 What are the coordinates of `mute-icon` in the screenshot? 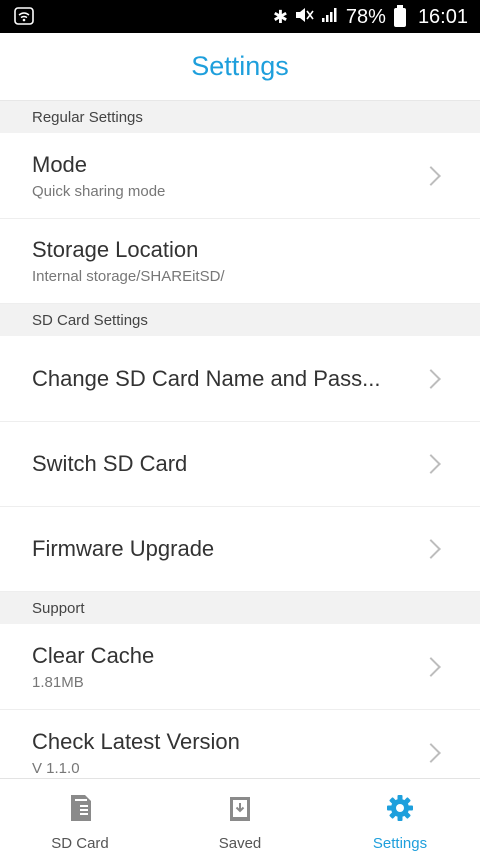 It's located at (304, 17).